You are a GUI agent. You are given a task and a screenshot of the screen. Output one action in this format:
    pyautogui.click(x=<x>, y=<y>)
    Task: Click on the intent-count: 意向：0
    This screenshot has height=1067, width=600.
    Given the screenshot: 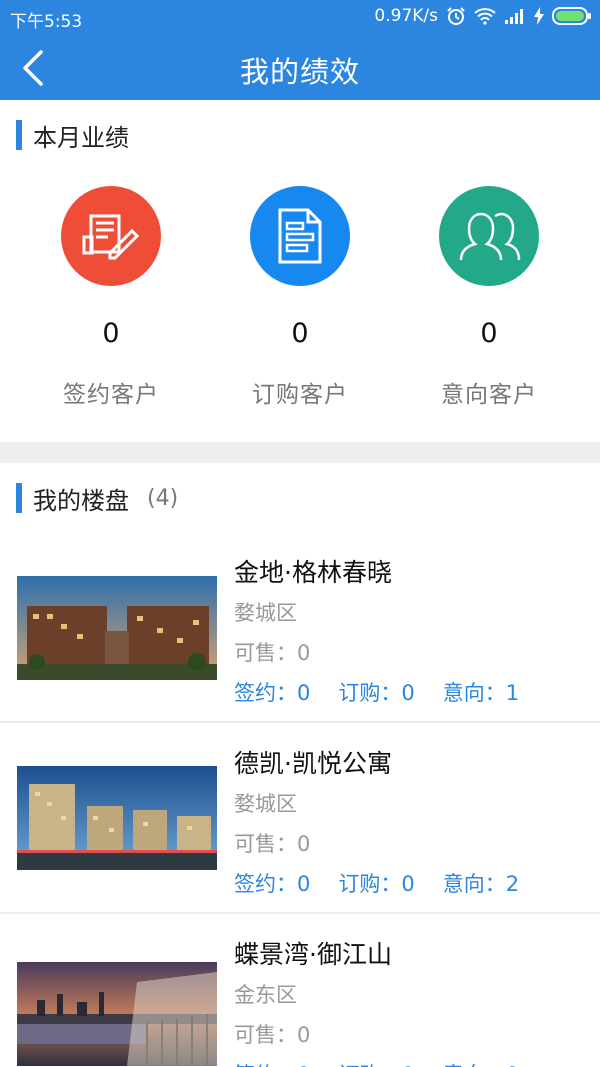 What is the action you would take?
    pyautogui.click(x=481, y=1063)
    